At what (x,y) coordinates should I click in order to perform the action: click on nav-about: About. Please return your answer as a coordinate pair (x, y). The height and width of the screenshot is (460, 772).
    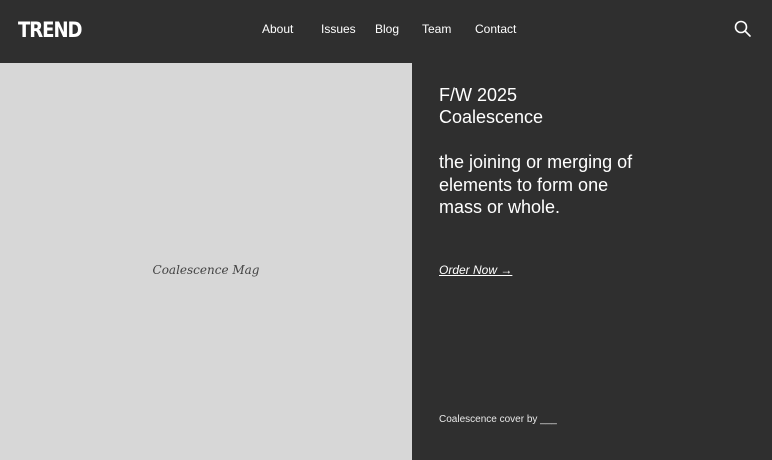
    Looking at the image, I should click on (277, 29).